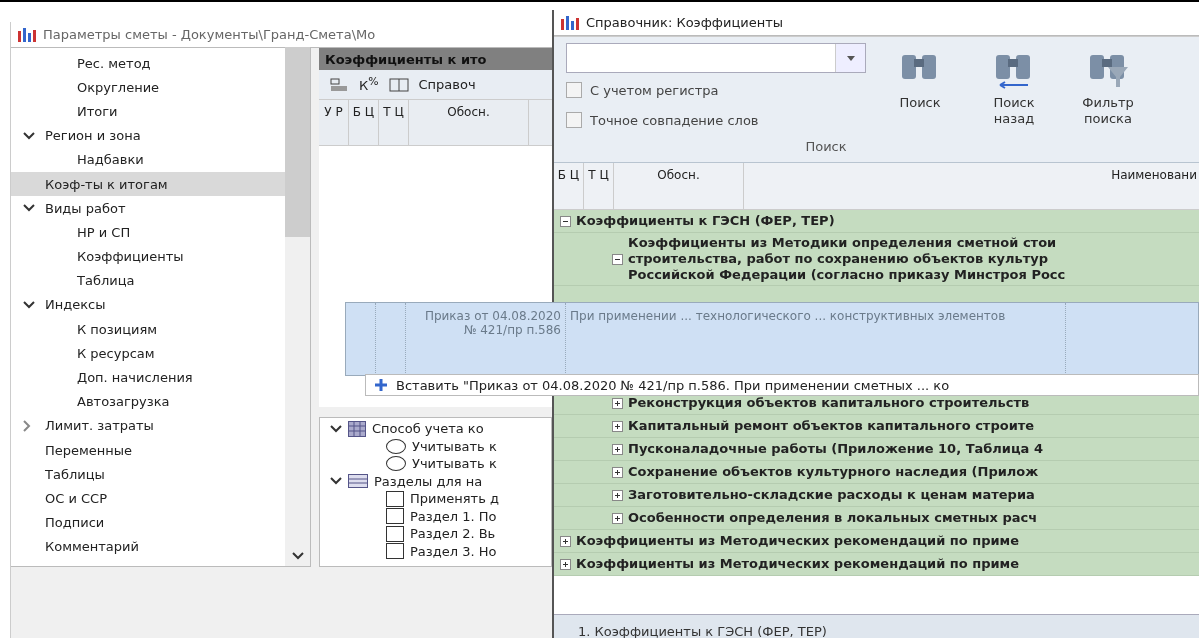 This screenshot has height=638, width=1199. Describe the element at coordinates (454, 499) in the screenshot. I see `option-label: Применять д` at that location.